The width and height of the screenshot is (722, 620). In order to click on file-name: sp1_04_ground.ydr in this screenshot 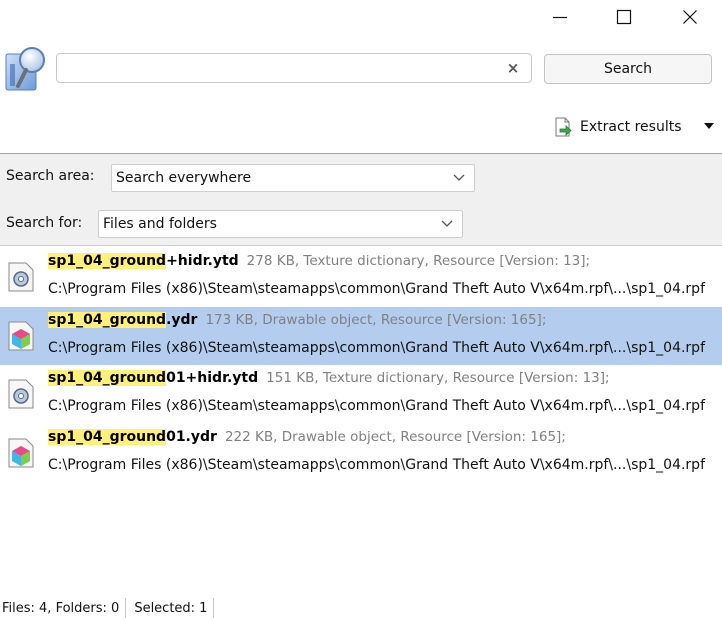, I will do `click(123, 319)`.